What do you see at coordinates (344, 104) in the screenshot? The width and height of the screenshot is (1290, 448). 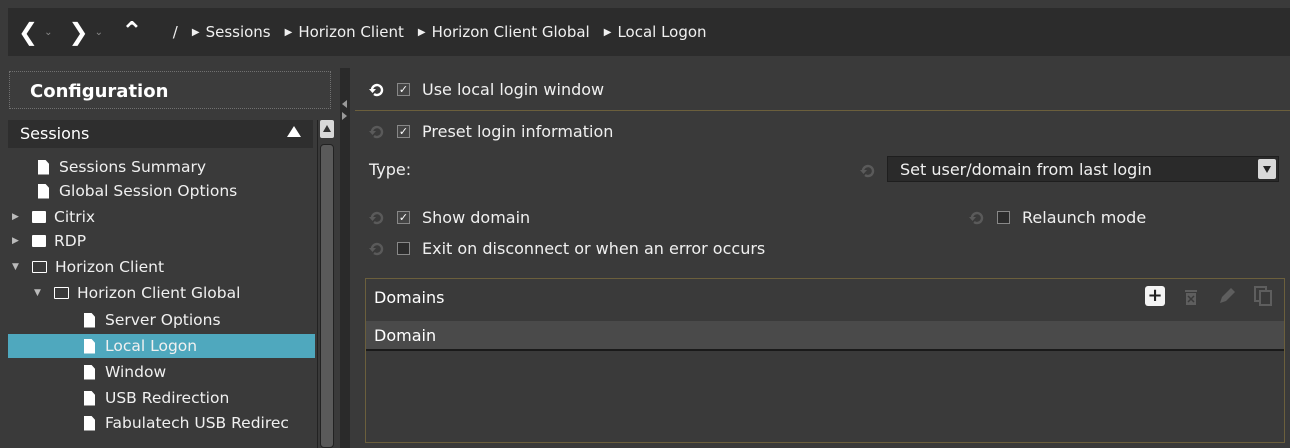 I see `collapse-left-arrow-icon` at bounding box center [344, 104].